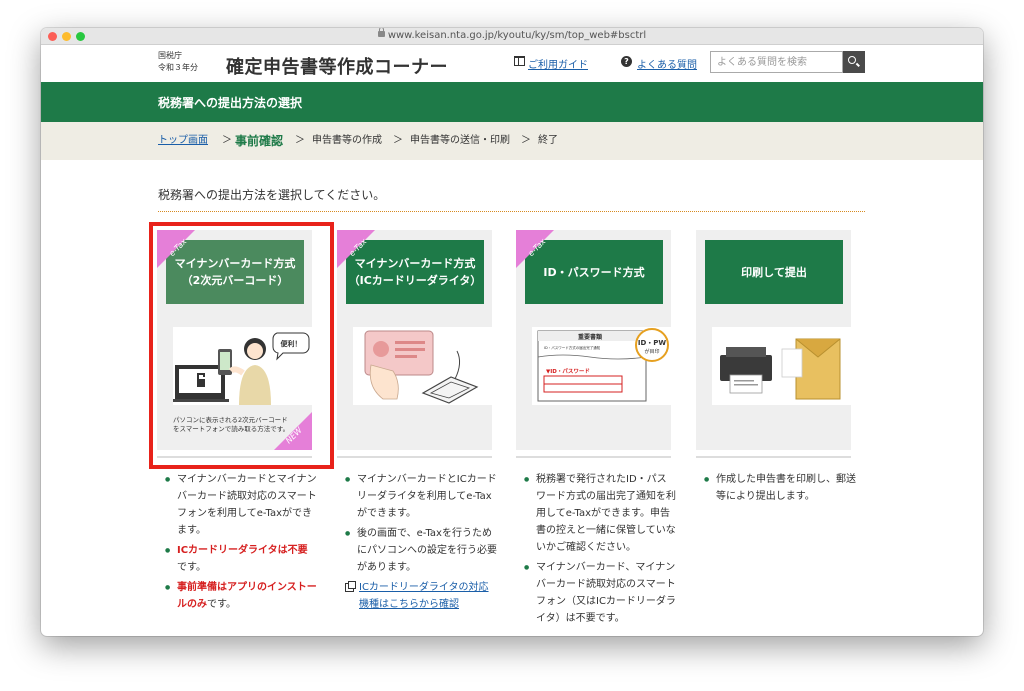  Describe the element at coordinates (421, 496) in the screenshot. I see `list-item: マイナンバーカードとICカードリーダライタを利用してe-Taxができます。` at that location.